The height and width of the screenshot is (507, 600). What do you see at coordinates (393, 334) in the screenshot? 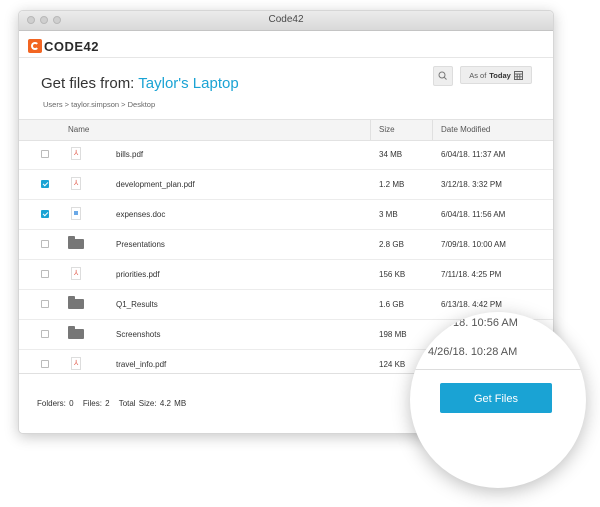
I see `file-size: 198 MB` at bounding box center [393, 334].